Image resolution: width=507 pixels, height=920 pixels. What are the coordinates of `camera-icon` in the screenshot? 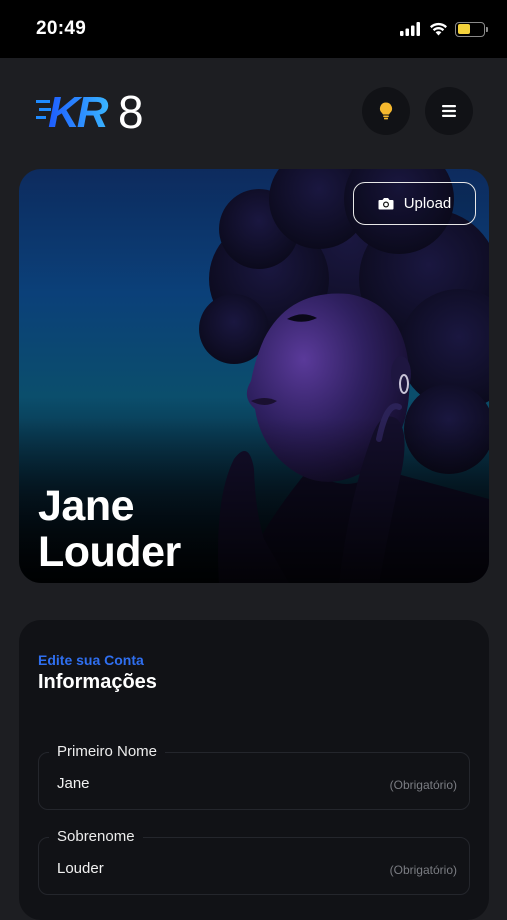 It's located at (386, 204).